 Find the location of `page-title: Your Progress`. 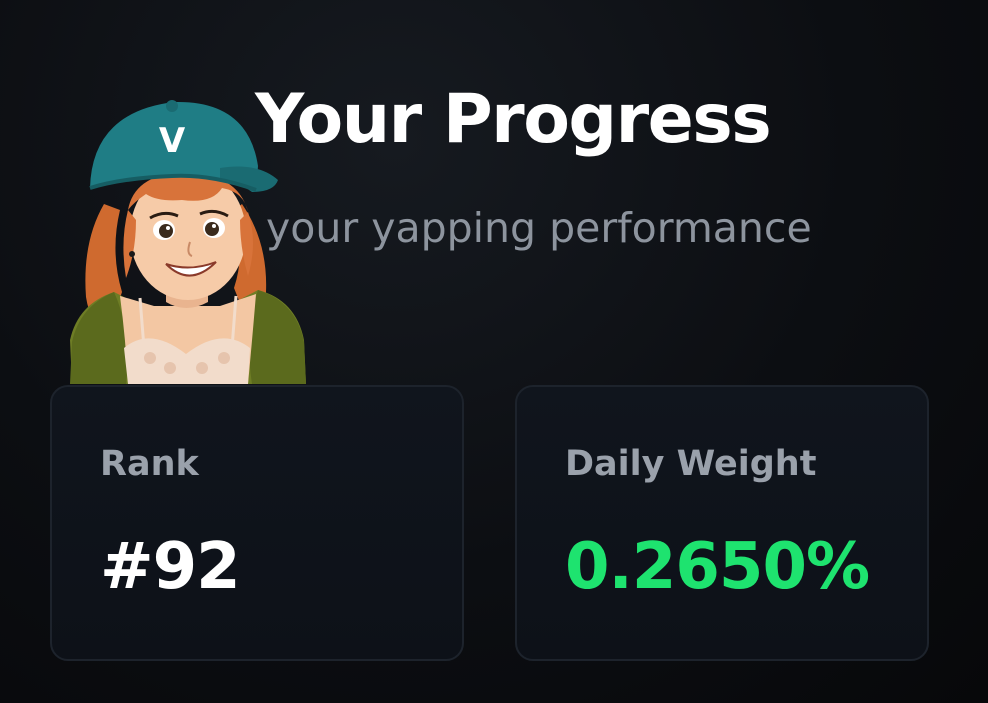

page-title: Your Progress is located at coordinates (513, 119).